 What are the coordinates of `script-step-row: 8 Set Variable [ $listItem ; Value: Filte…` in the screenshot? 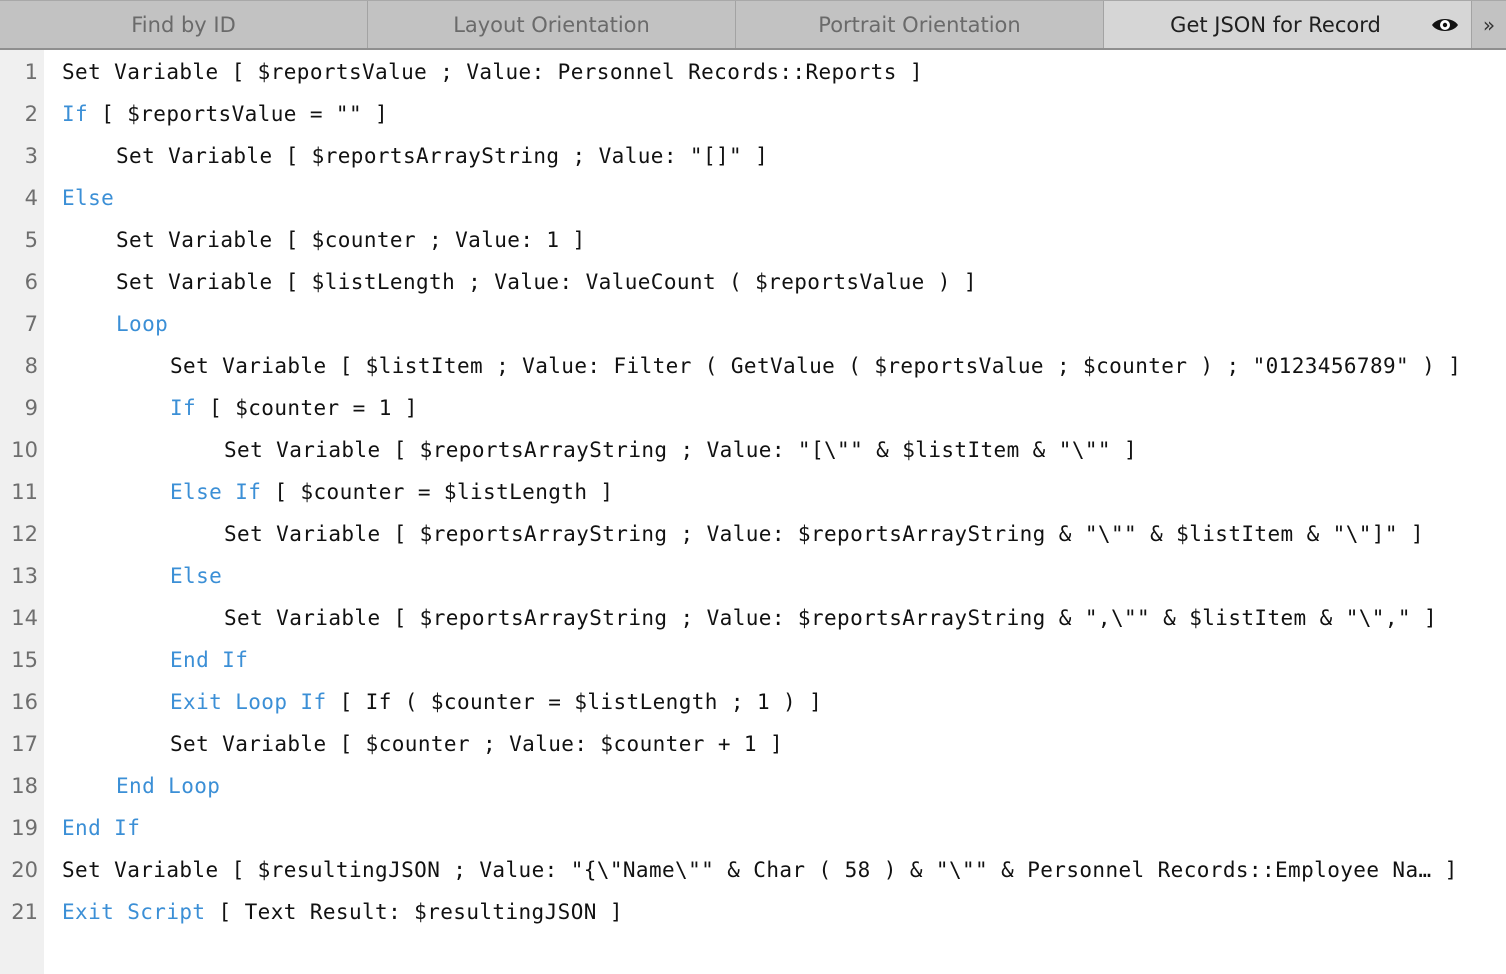 It's located at (753, 366).